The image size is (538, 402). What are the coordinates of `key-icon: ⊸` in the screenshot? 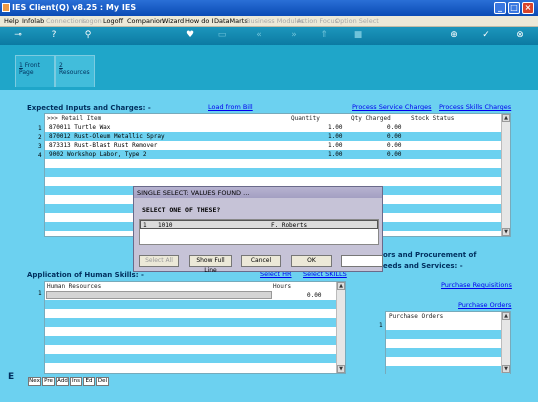 It's located at (18, 35).